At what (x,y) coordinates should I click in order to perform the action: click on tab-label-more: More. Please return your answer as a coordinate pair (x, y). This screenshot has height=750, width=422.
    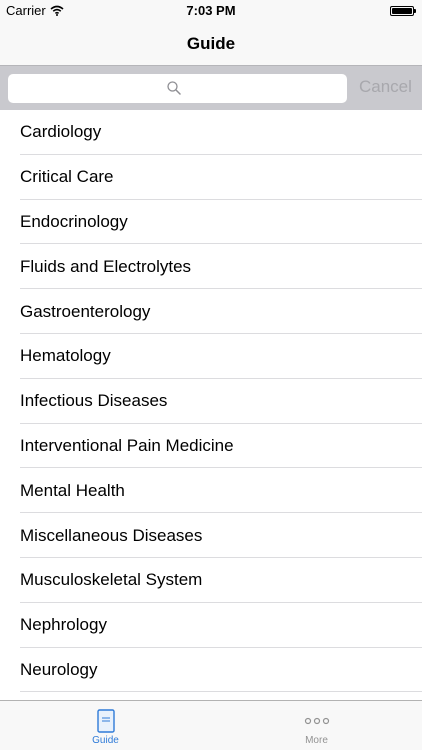
    Looking at the image, I should click on (316, 740).